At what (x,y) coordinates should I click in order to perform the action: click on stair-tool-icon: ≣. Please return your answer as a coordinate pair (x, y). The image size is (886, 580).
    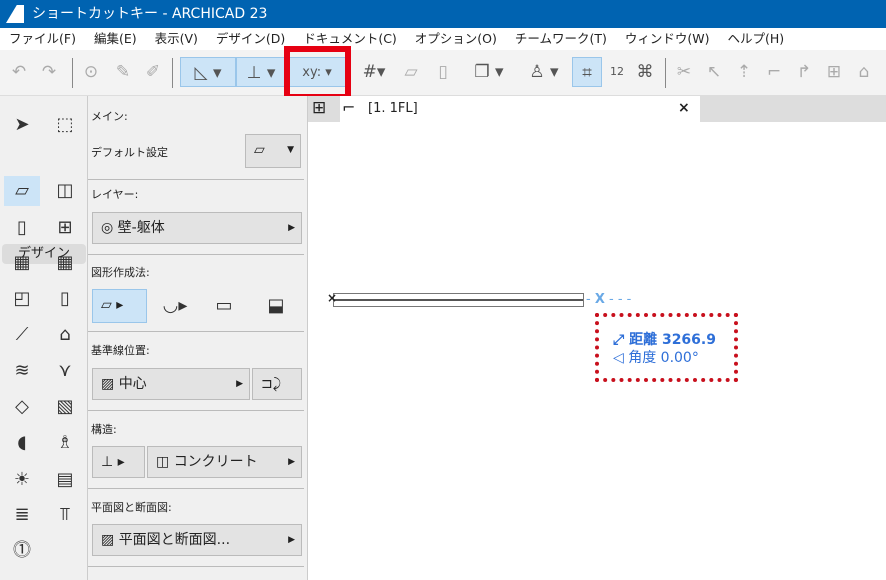
    Looking at the image, I should click on (22, 515).